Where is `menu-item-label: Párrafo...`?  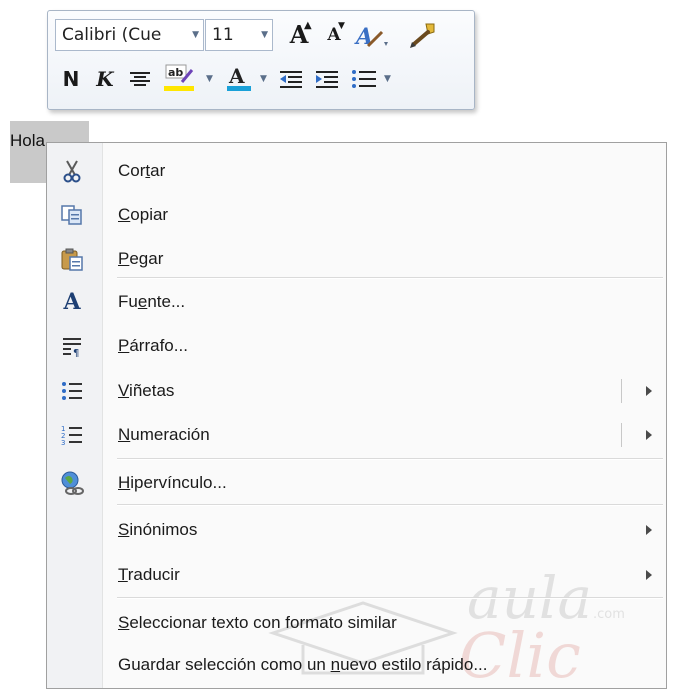 menu-item-label: Párrafo... is located at coordinates (153, 345).